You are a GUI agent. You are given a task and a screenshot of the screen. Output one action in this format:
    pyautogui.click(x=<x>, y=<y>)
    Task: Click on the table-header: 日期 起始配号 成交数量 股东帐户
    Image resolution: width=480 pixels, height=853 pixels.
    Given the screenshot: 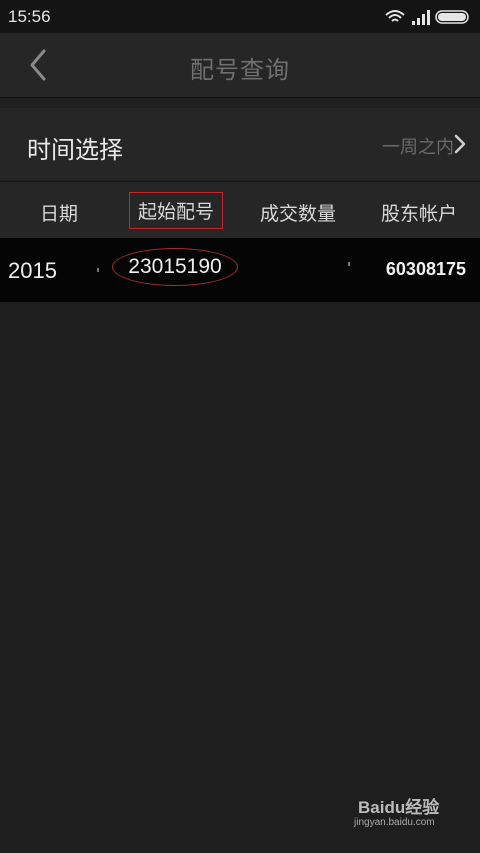 What is the action you would take?
    pyautogui.click(x=240, y=209)
    